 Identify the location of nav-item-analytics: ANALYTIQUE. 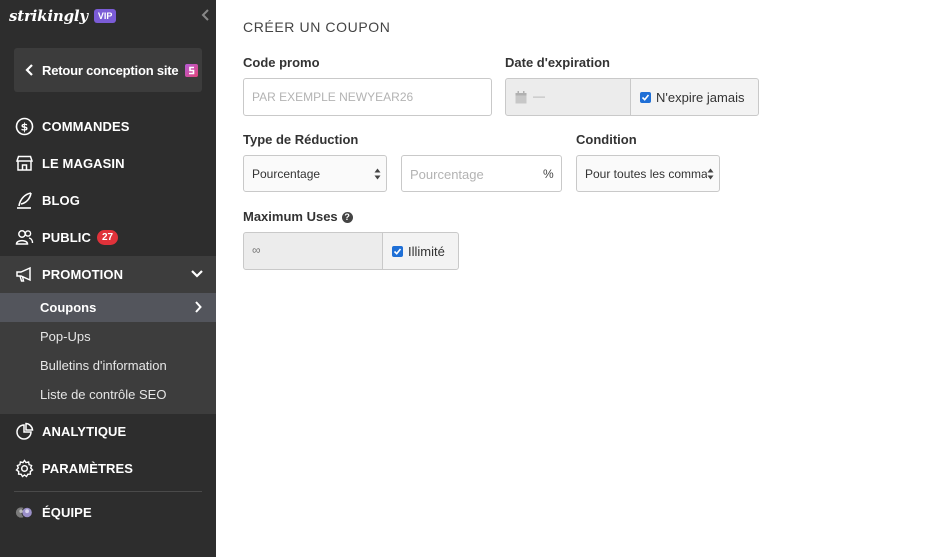
(108, 431).